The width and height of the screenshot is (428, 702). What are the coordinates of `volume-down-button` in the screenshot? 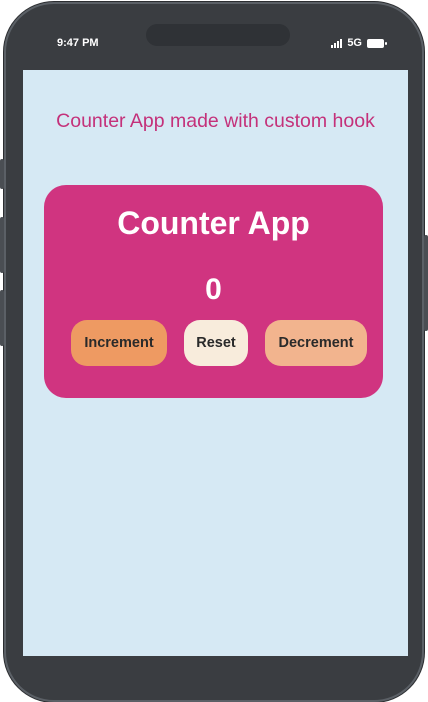 It's located at (2, 318).